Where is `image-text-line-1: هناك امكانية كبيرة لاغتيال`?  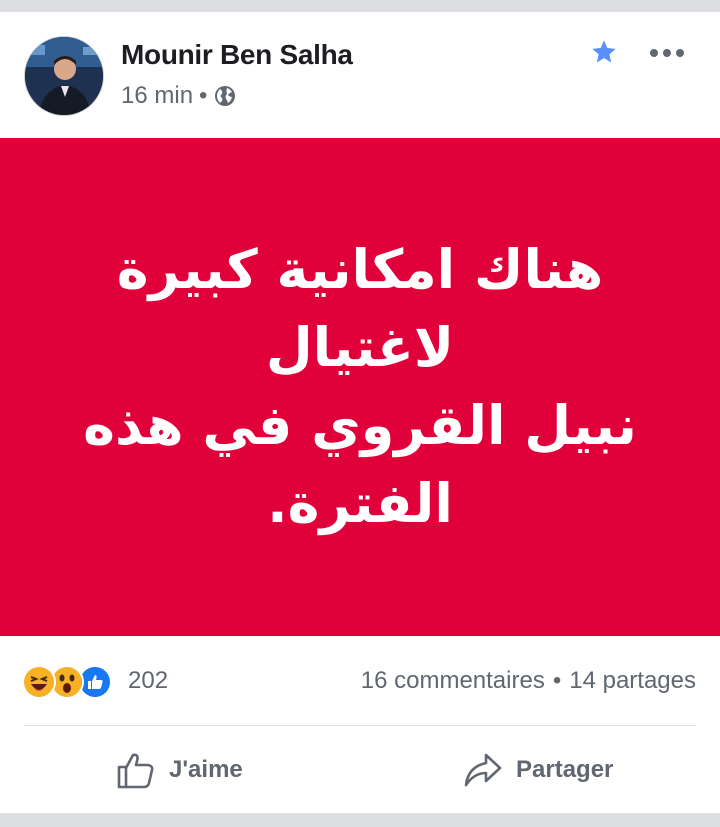
image-text-line-1: هناك امكانية كبيرة لاغتيال is located at coordinates (360, 308).